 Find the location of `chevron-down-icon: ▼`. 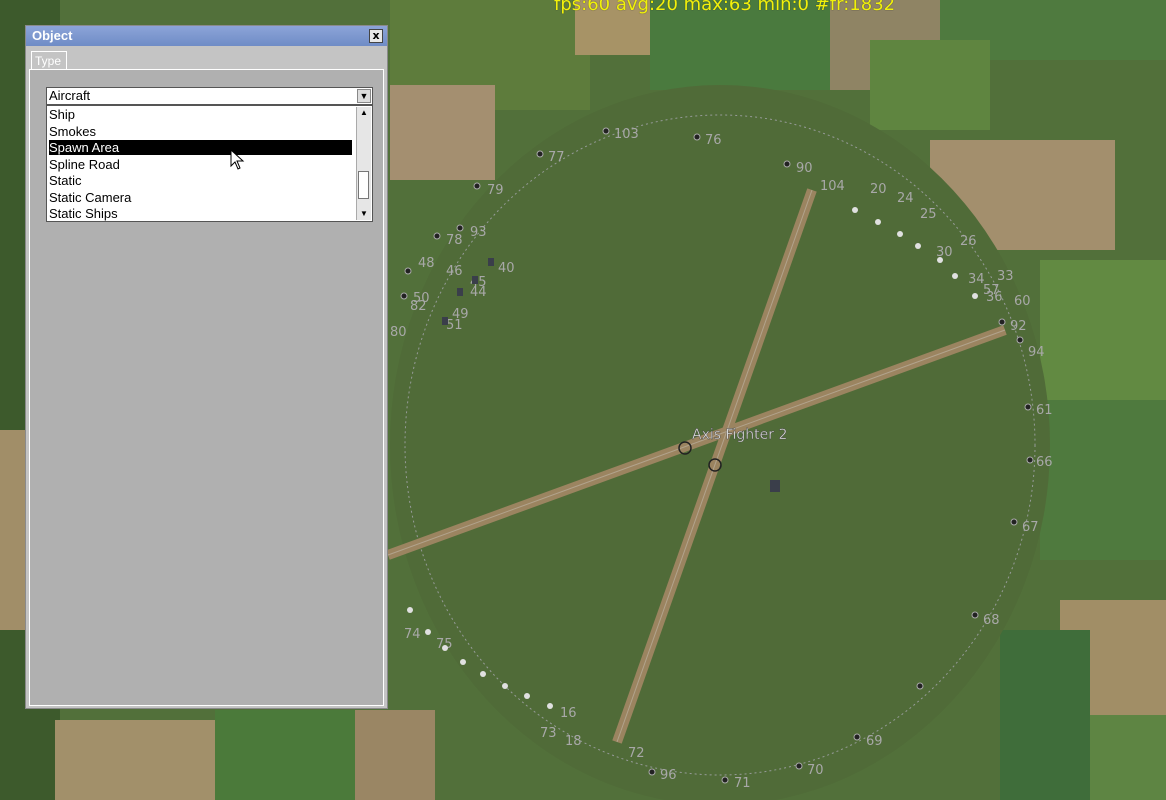

chevron-down-icon: ▼ is located at coordinates (364, 96).